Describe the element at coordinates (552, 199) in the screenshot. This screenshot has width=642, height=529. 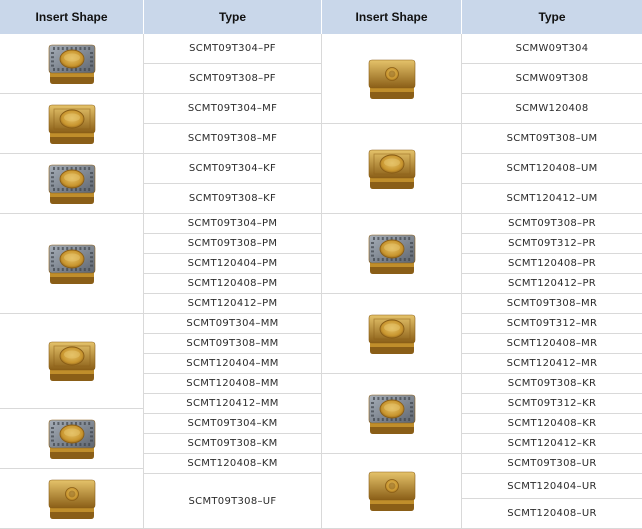
I see `type-cell-right: SCMT120412–UM` at that location.